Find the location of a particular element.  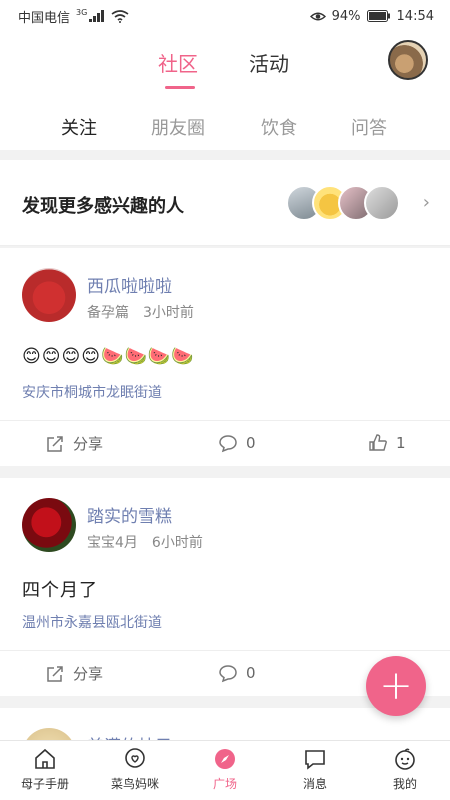

nav-label: 母子手册 is located at coordinates (44, 784).